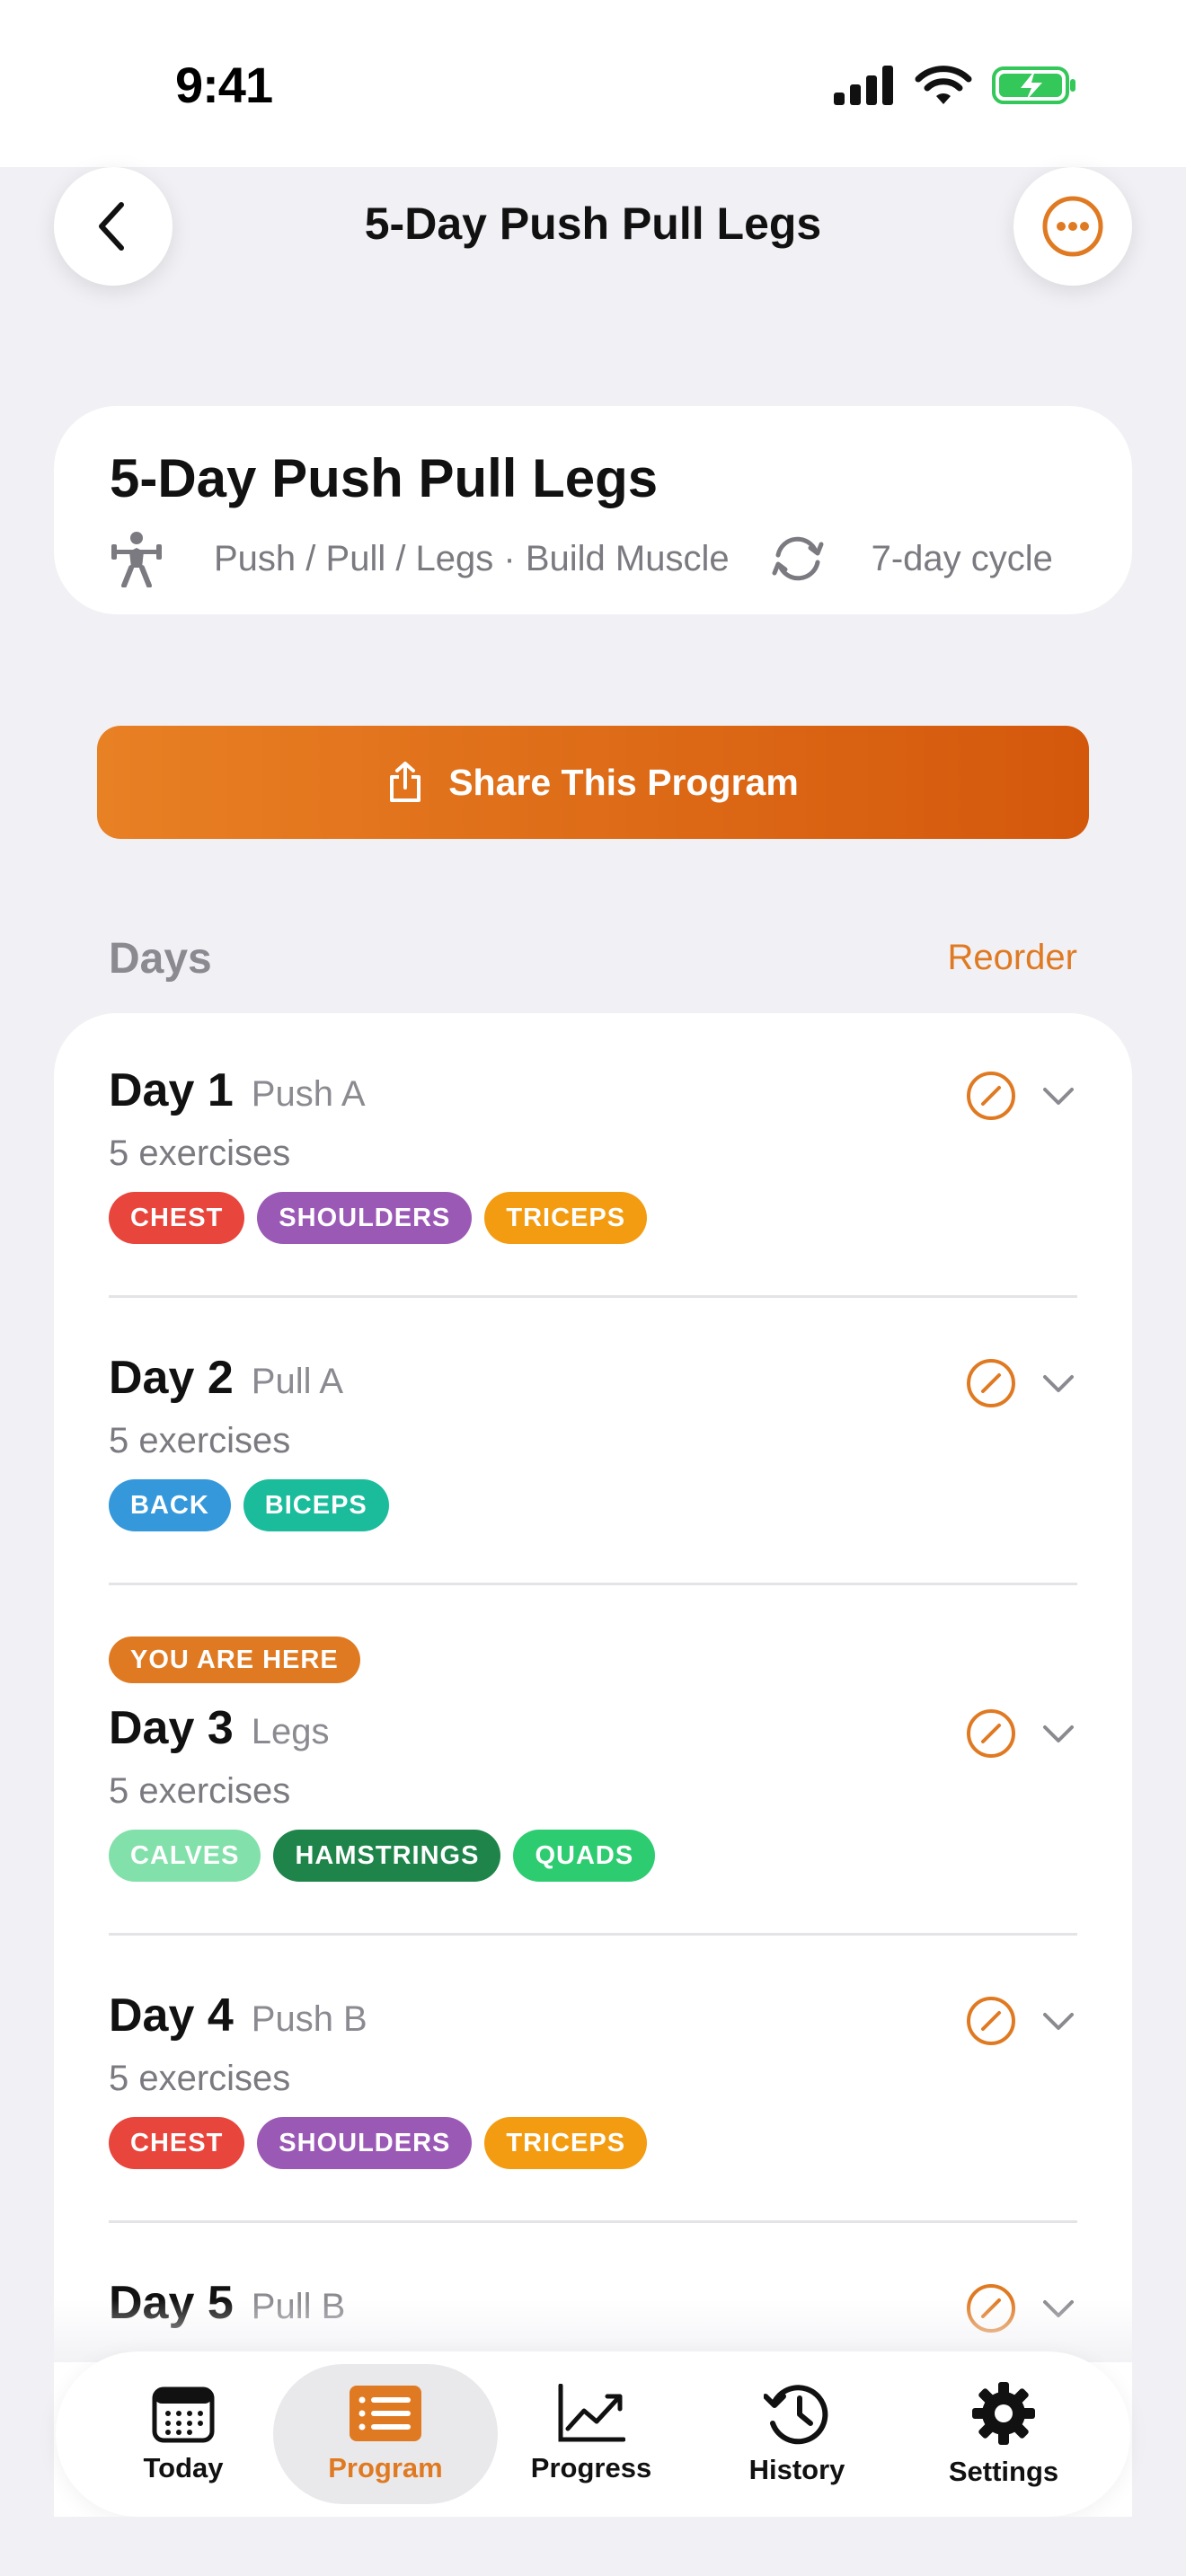  Describe the element at coordinates (185, 1856) in the screenshot. I see `muscle-tag: CALVES` at that location.